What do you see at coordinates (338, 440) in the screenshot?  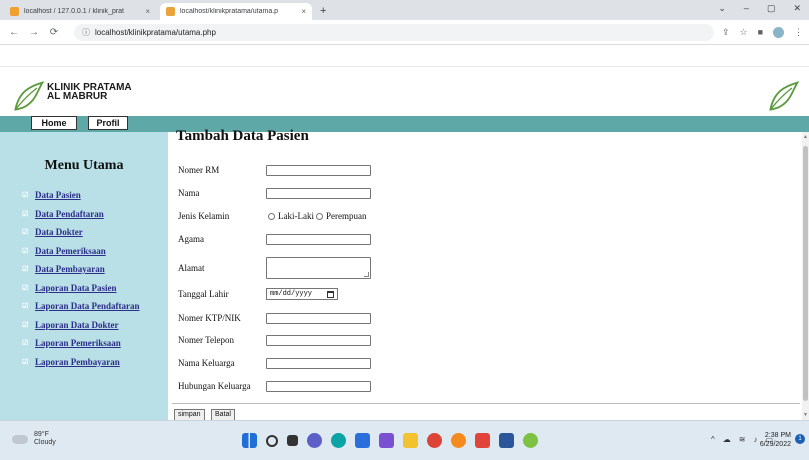 I see `edge-icon` at bounding box center [338, 440].